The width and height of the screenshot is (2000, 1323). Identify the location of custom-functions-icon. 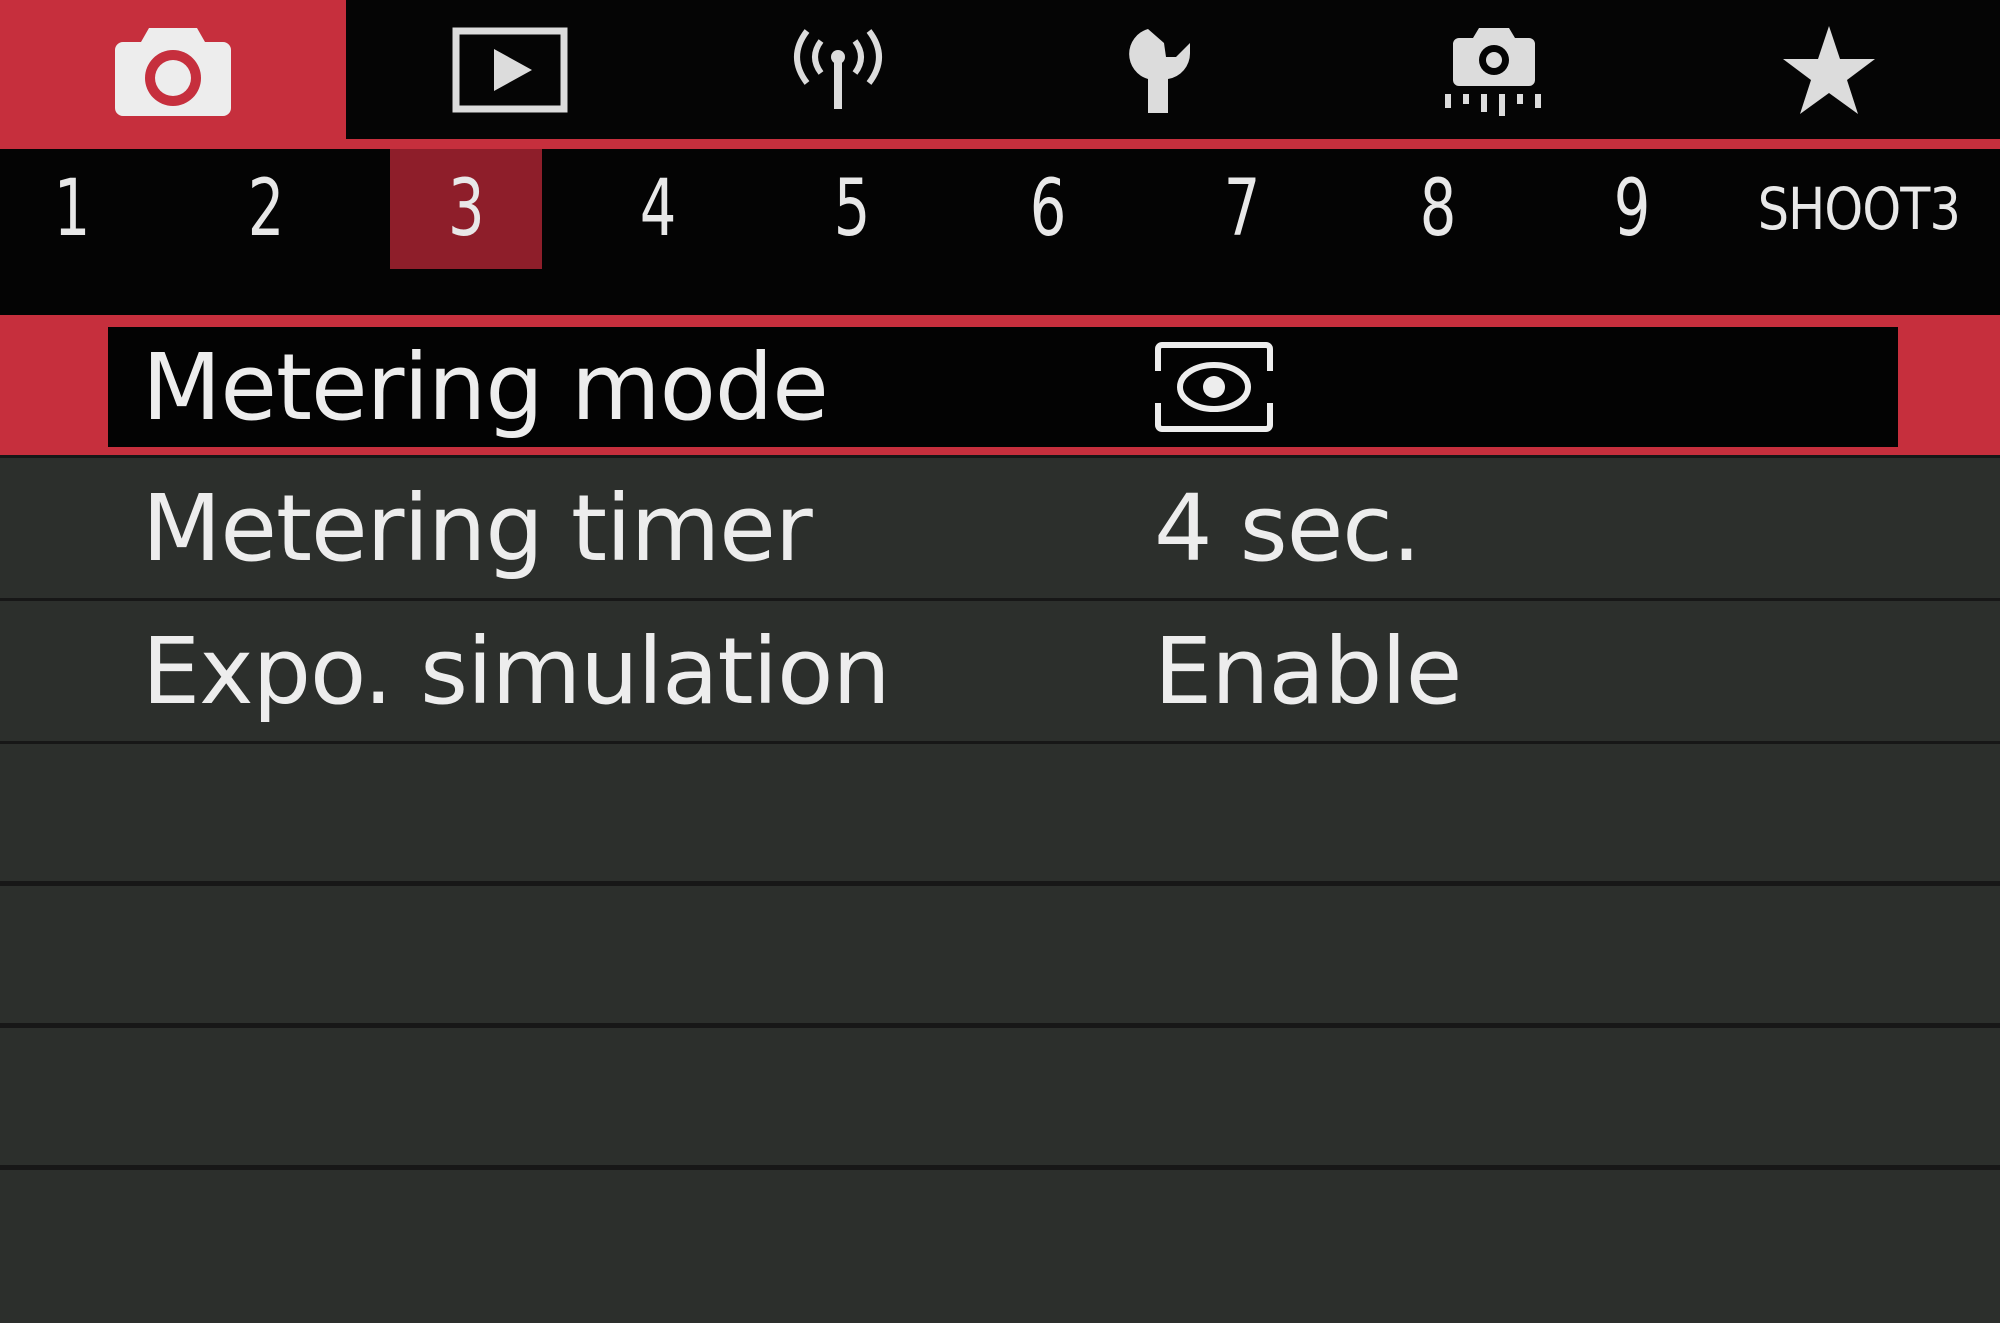
(1493, 72).